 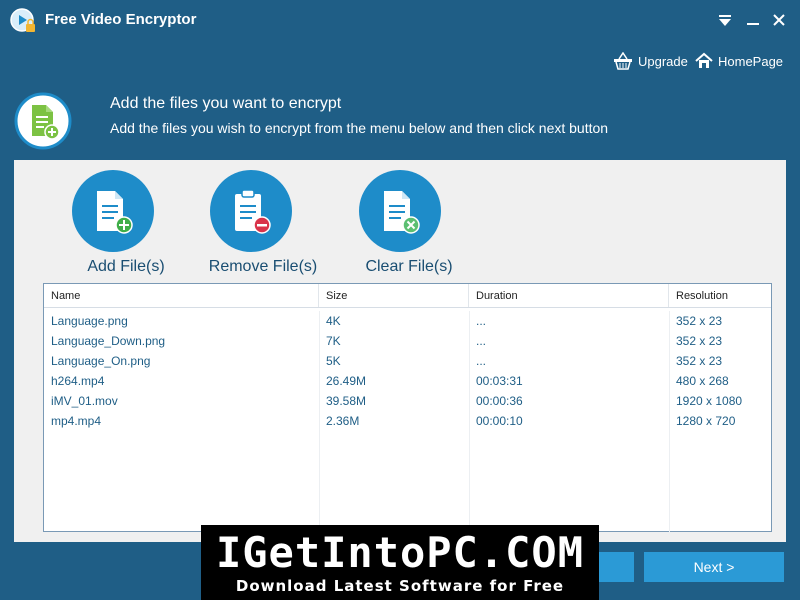 I want to click on add-files-label: Add File(s), so click(x=126, y=266).